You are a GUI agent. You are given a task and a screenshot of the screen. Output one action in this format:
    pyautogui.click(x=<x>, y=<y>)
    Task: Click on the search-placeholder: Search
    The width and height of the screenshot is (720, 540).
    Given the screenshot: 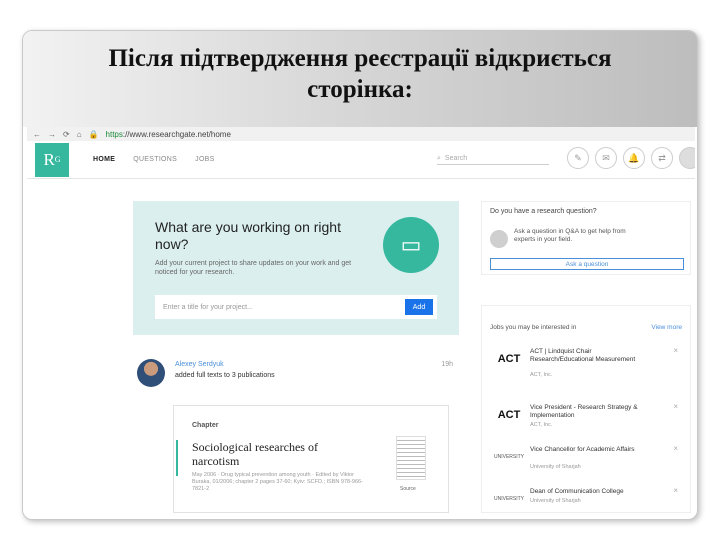 What is the action you would take?
    pyautogui.click(x=456, y=158)
    